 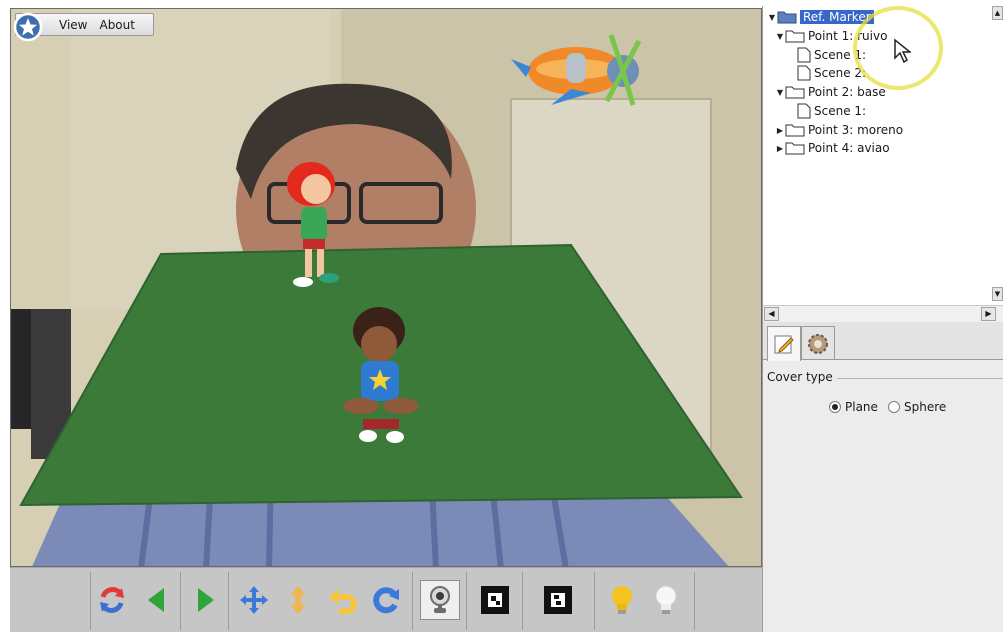 What do you see at coordinates (820, 17) in the screenshot?
I see `tree-root: ▼ Ref. Marker` at bounding box center [820, 17].